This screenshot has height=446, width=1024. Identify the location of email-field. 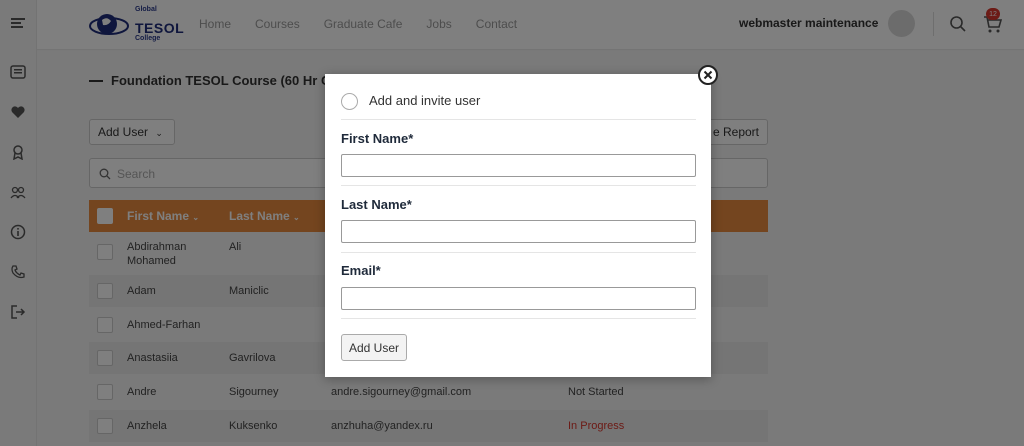
(518, 298).